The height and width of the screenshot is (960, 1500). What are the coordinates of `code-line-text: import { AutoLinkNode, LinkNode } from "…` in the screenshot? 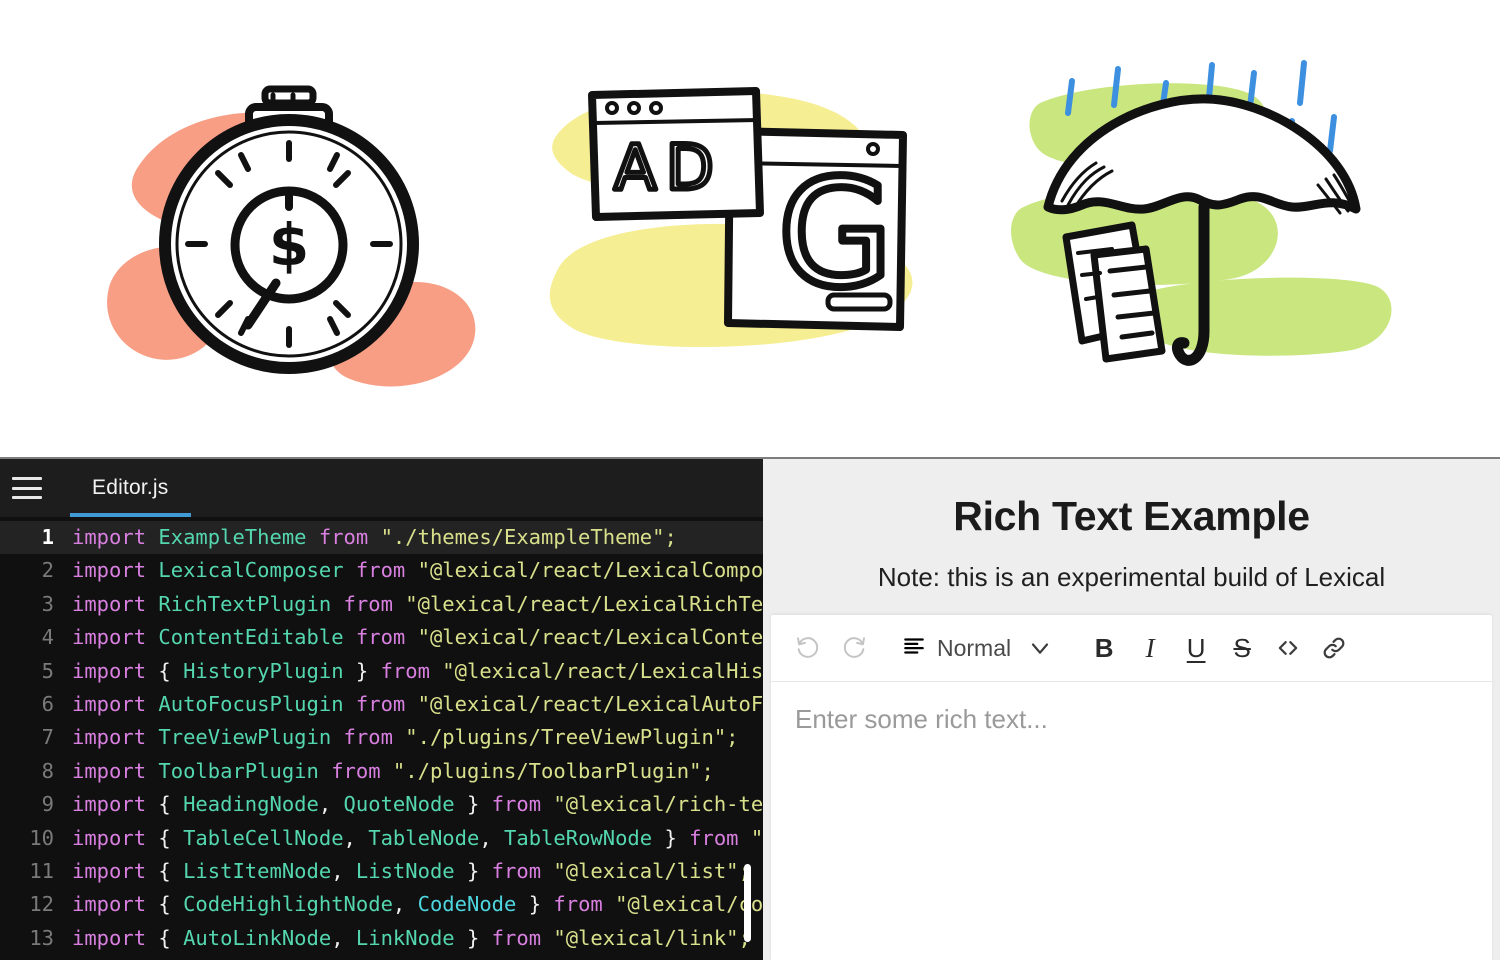 It's located at (411, 937).